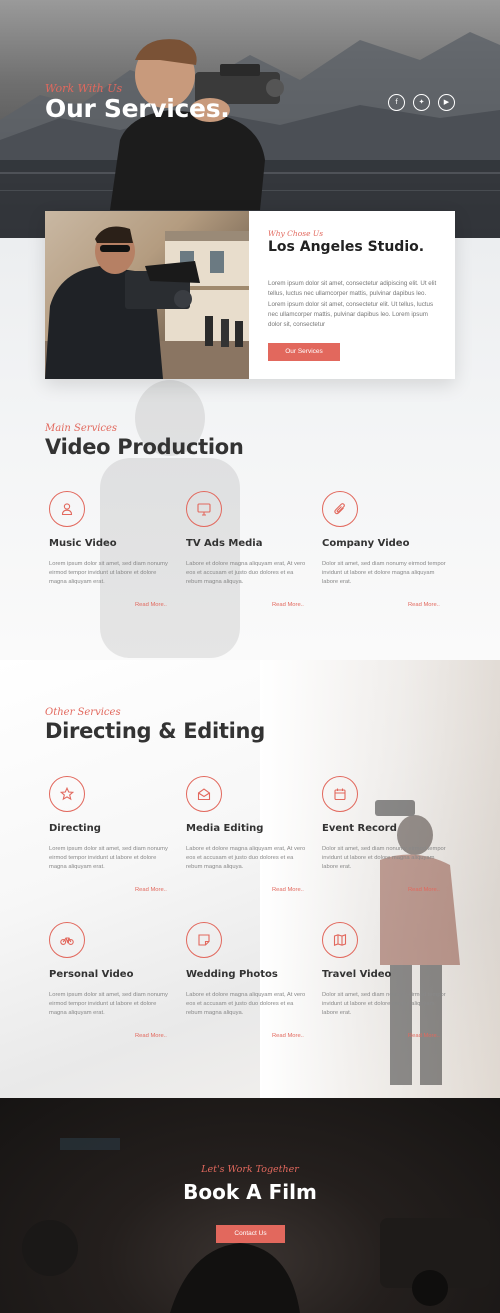 The height and width of the screenshot is (1313, 500). What do you see at coordinates (83, 712) in the screenshot?
I see `other-services-subtitle: Other Services` at bounding box center [83, 712].